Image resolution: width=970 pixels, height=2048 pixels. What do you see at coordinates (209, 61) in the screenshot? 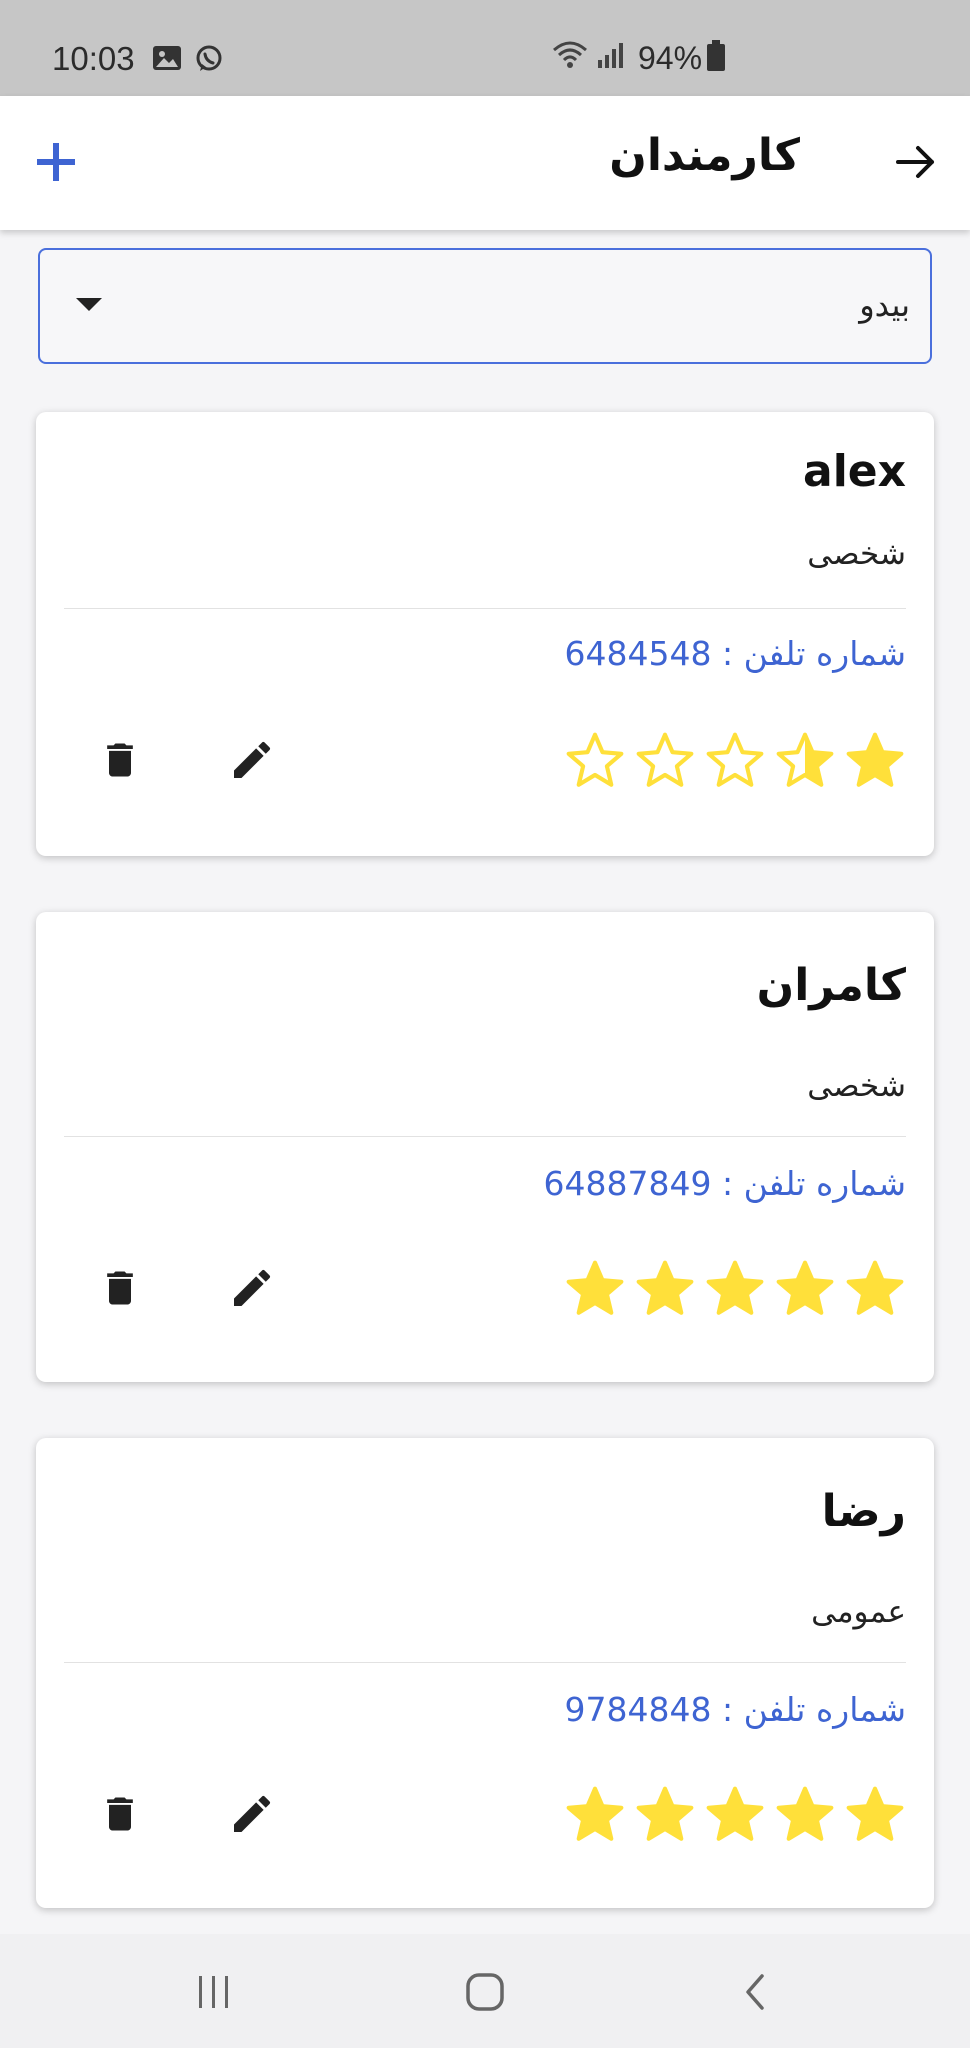
I see `whatsapp-icon` at bounding box center [209, 61].